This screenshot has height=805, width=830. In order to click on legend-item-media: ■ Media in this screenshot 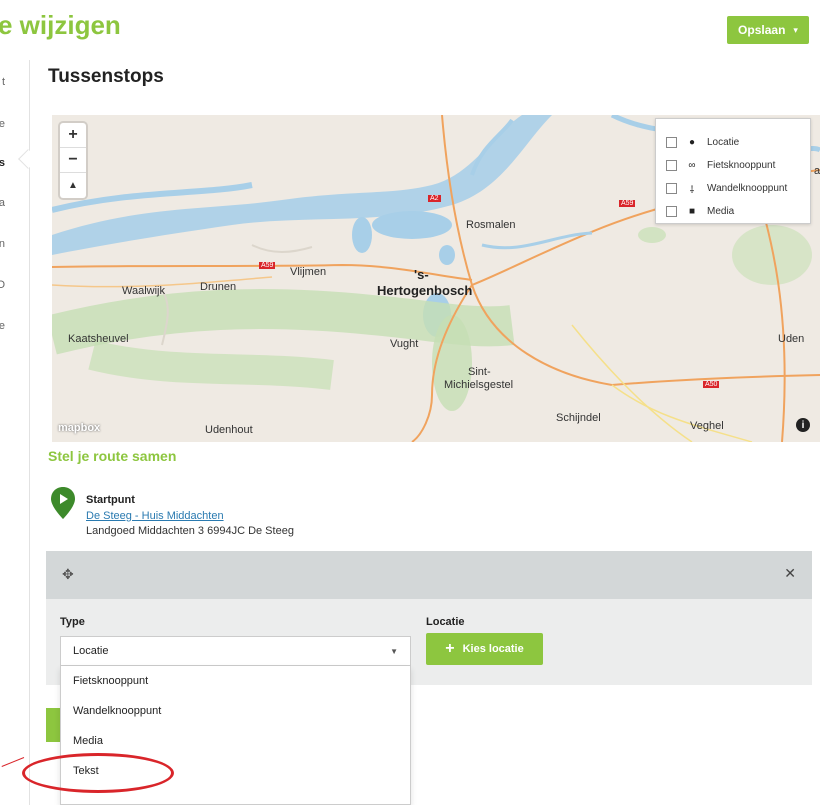, I will do `click(733, 211)`.